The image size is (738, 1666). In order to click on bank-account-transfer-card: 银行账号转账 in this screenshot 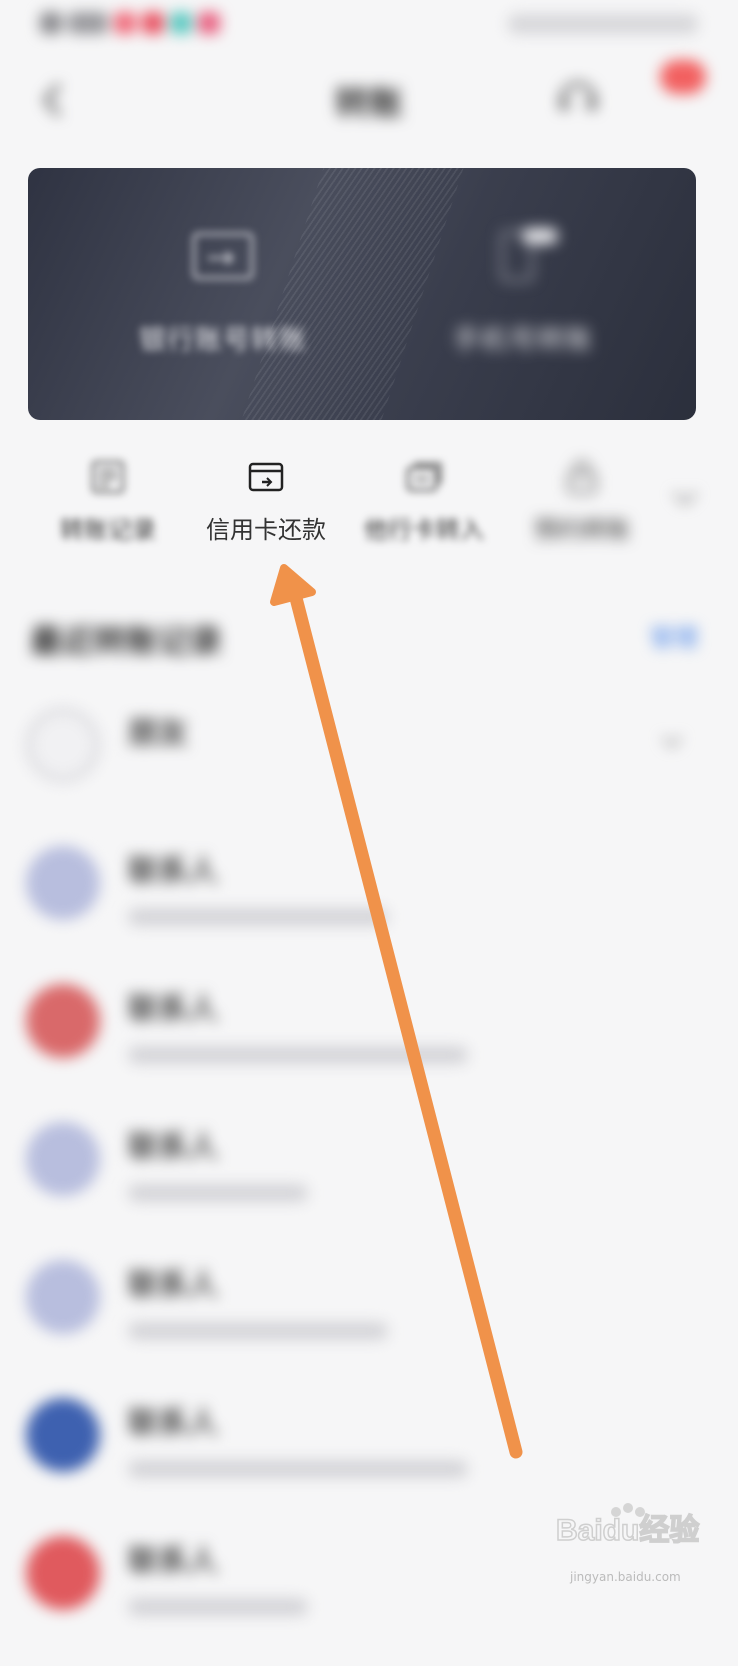, I will do `click(223, 292)`.